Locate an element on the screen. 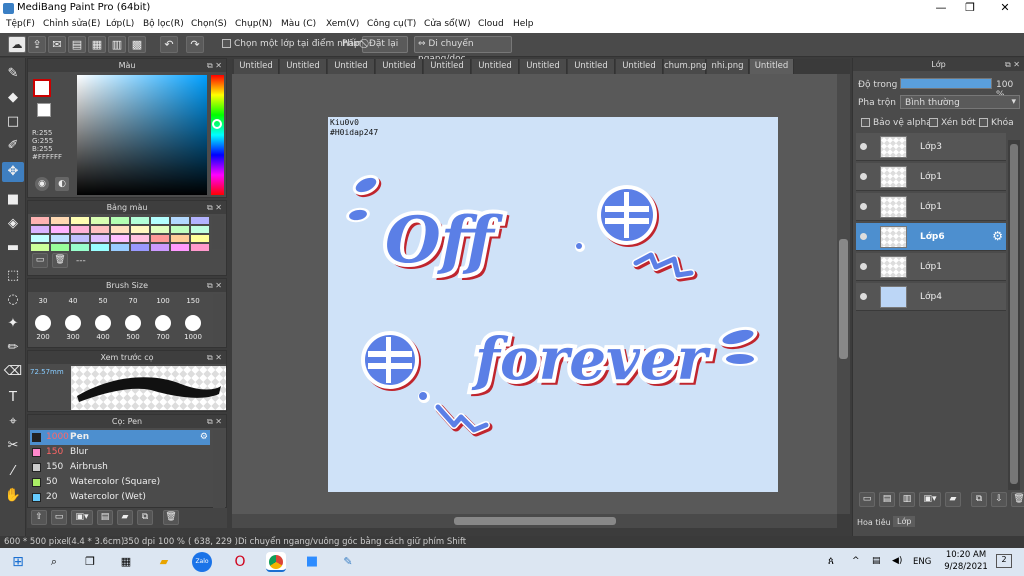 This screenshot has height=576, width=1024. gradient-tool-icon: ▬ is located at coordinates (13, 248).